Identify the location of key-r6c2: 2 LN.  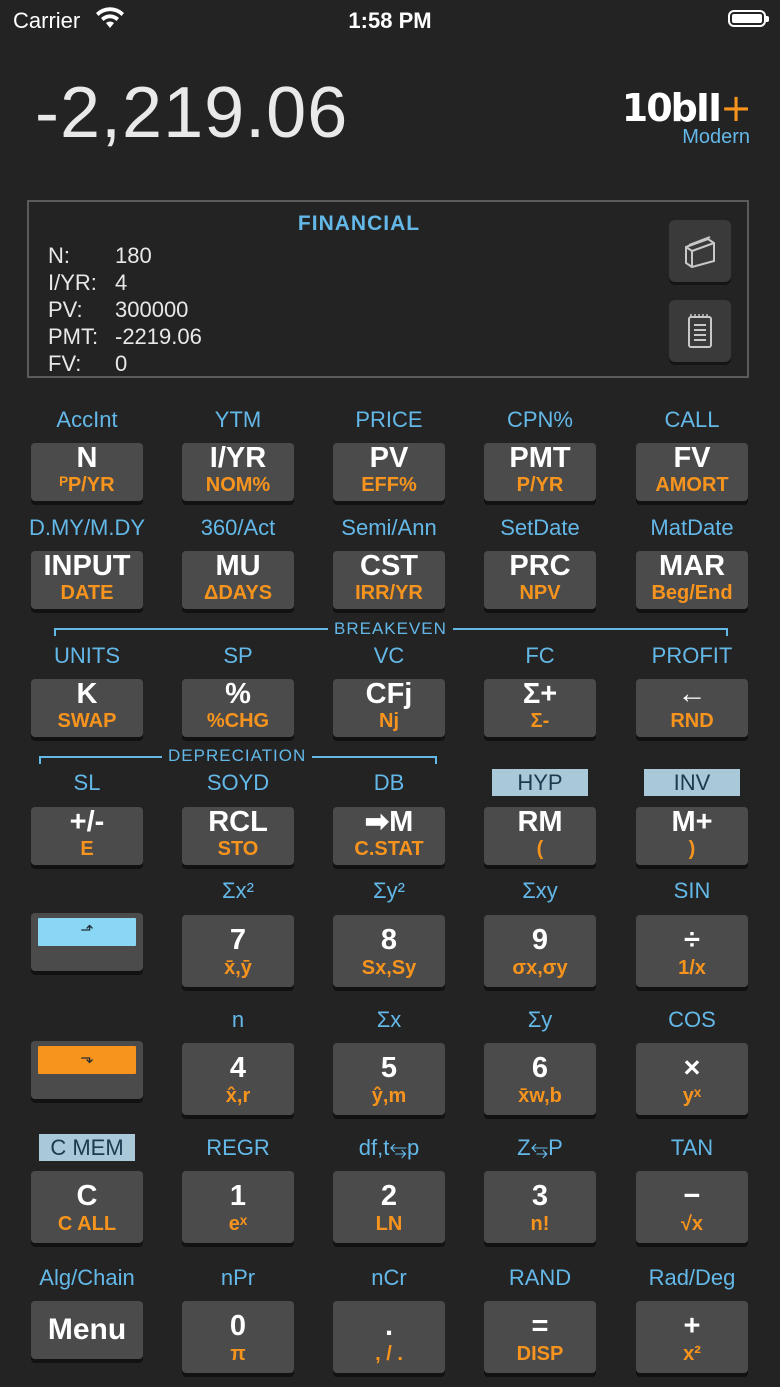
(389, 1207).